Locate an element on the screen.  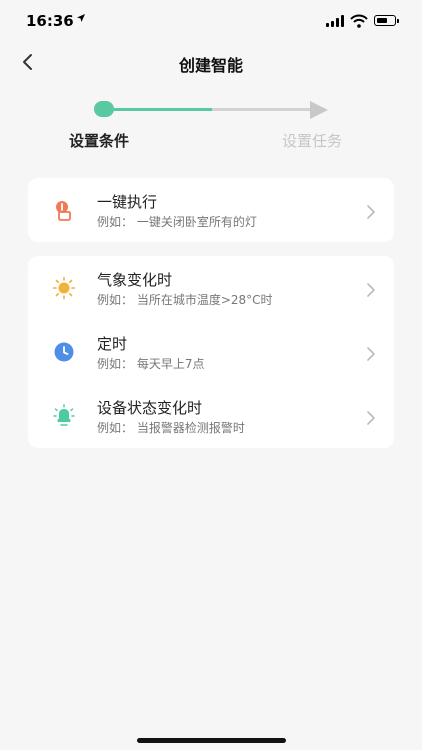
nav-bar: 创建智能 is located at coordinates (211, 62).